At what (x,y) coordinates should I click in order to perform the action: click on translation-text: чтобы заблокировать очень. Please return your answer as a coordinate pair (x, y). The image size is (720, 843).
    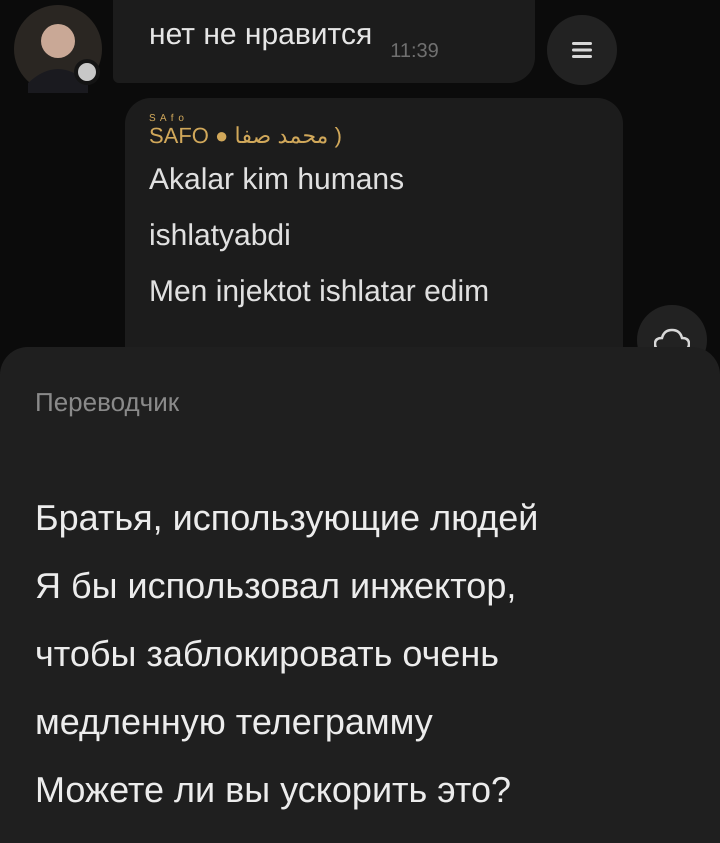
    Looking at the image, I should click on (267, 654).